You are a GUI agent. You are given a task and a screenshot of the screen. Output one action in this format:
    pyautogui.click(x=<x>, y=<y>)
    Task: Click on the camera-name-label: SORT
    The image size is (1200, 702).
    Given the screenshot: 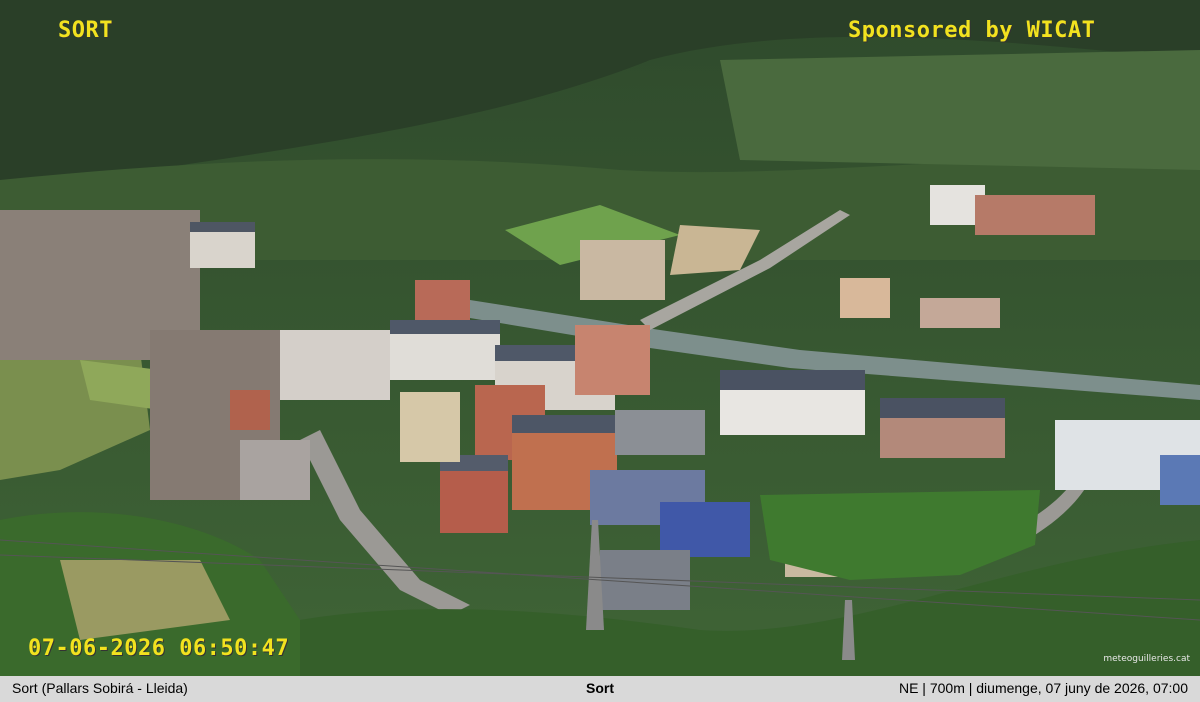 What is the action you would take?
    pyautogui.click(x=85, y=30)
    